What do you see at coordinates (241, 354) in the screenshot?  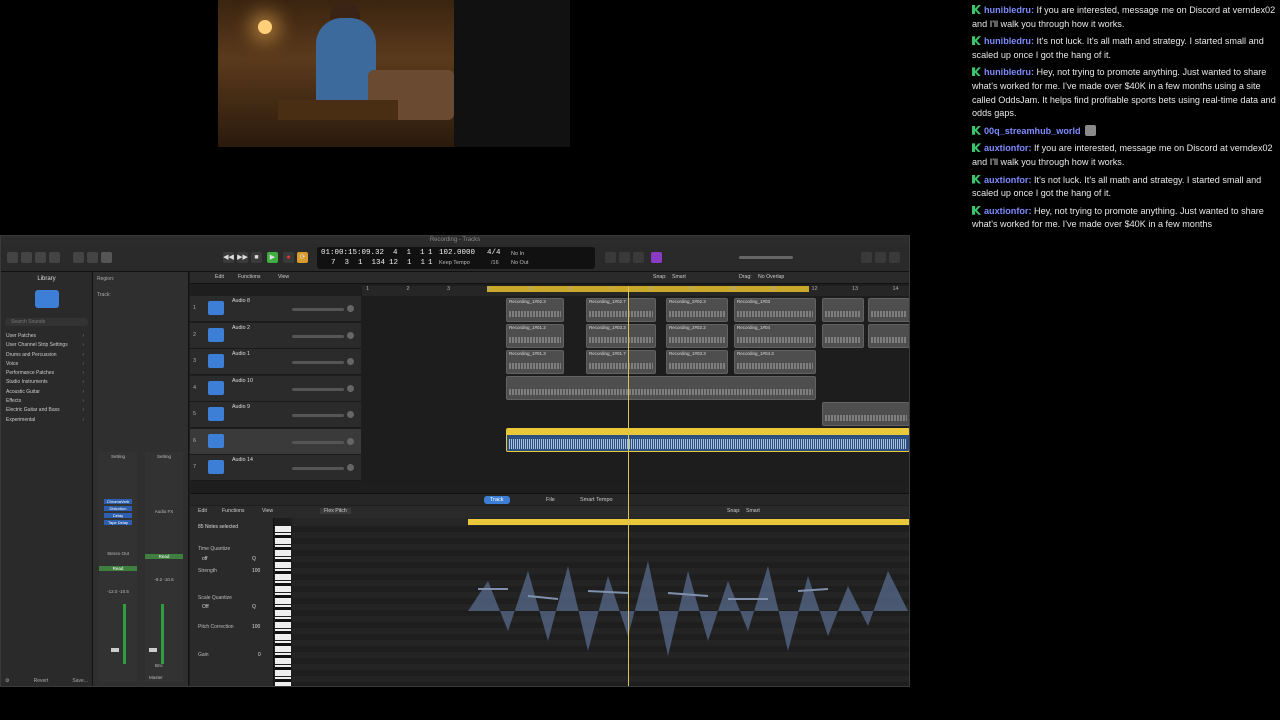 I see `track-name: Audio 1` at bounding box center [241, 354].